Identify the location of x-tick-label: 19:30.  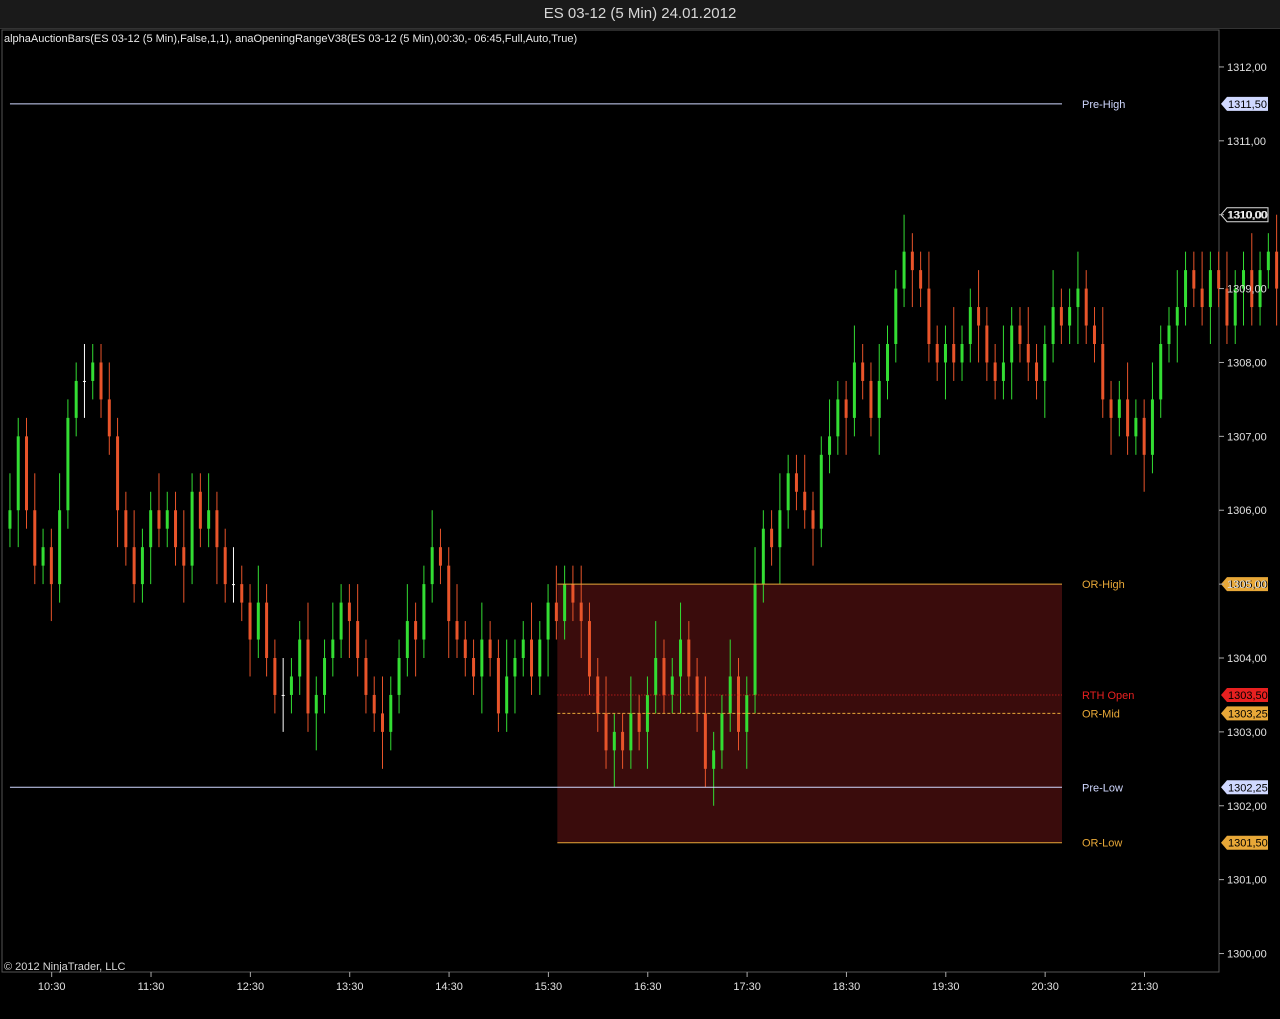
(946, 987).